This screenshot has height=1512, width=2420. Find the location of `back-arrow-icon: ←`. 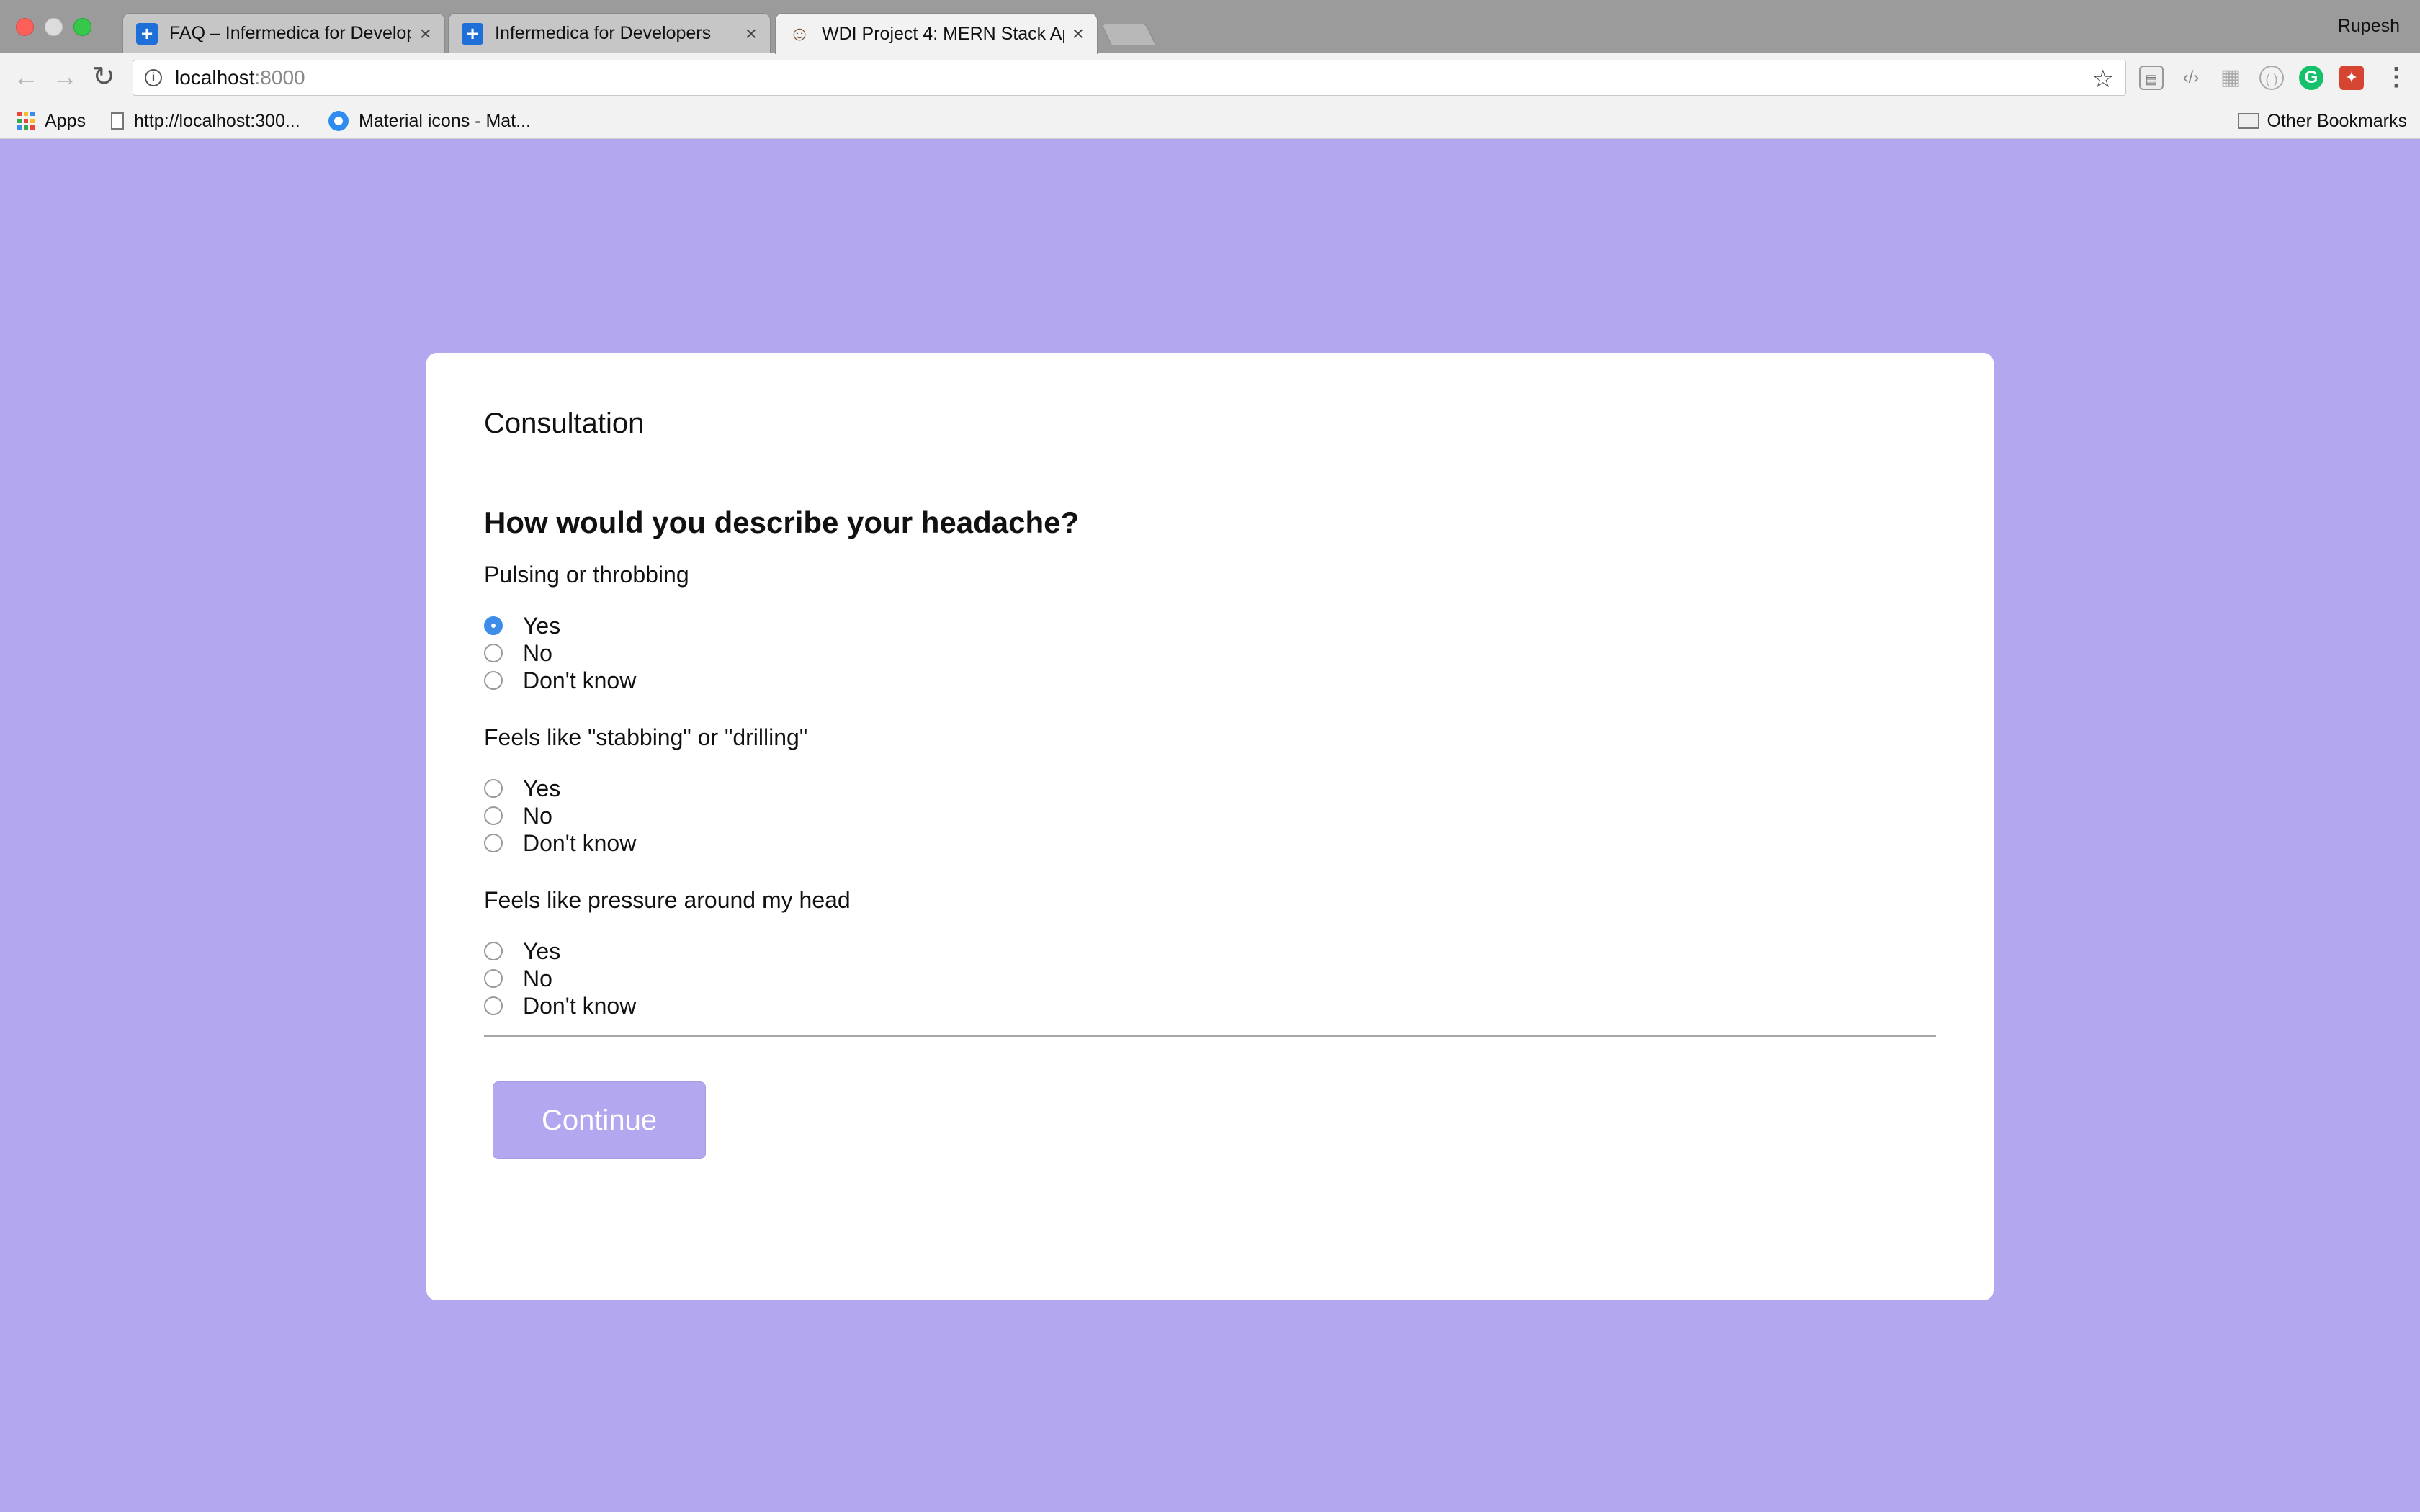

back-arrow-icon: ← is located at coordinates (26, 77).